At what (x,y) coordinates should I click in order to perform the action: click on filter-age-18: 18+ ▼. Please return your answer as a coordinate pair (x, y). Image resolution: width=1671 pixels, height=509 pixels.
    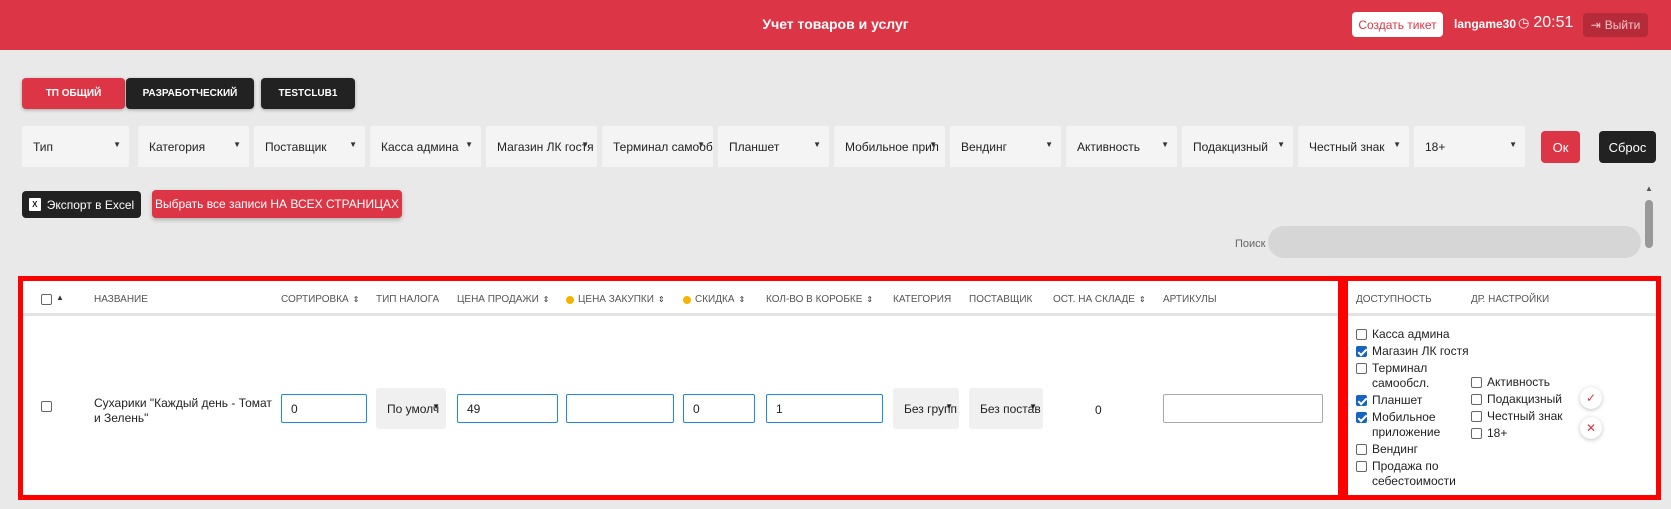
    Looking at the image, I should click on (1469, 146).